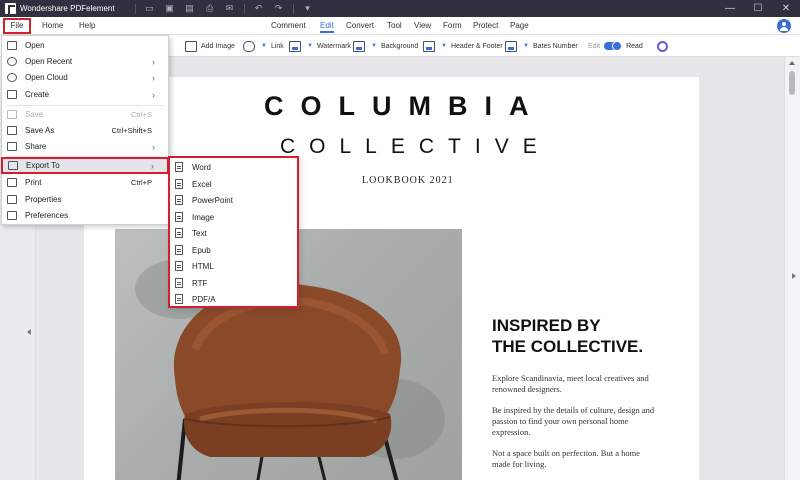  I want to click on save-as-icon: ▤, so click(190, 9).